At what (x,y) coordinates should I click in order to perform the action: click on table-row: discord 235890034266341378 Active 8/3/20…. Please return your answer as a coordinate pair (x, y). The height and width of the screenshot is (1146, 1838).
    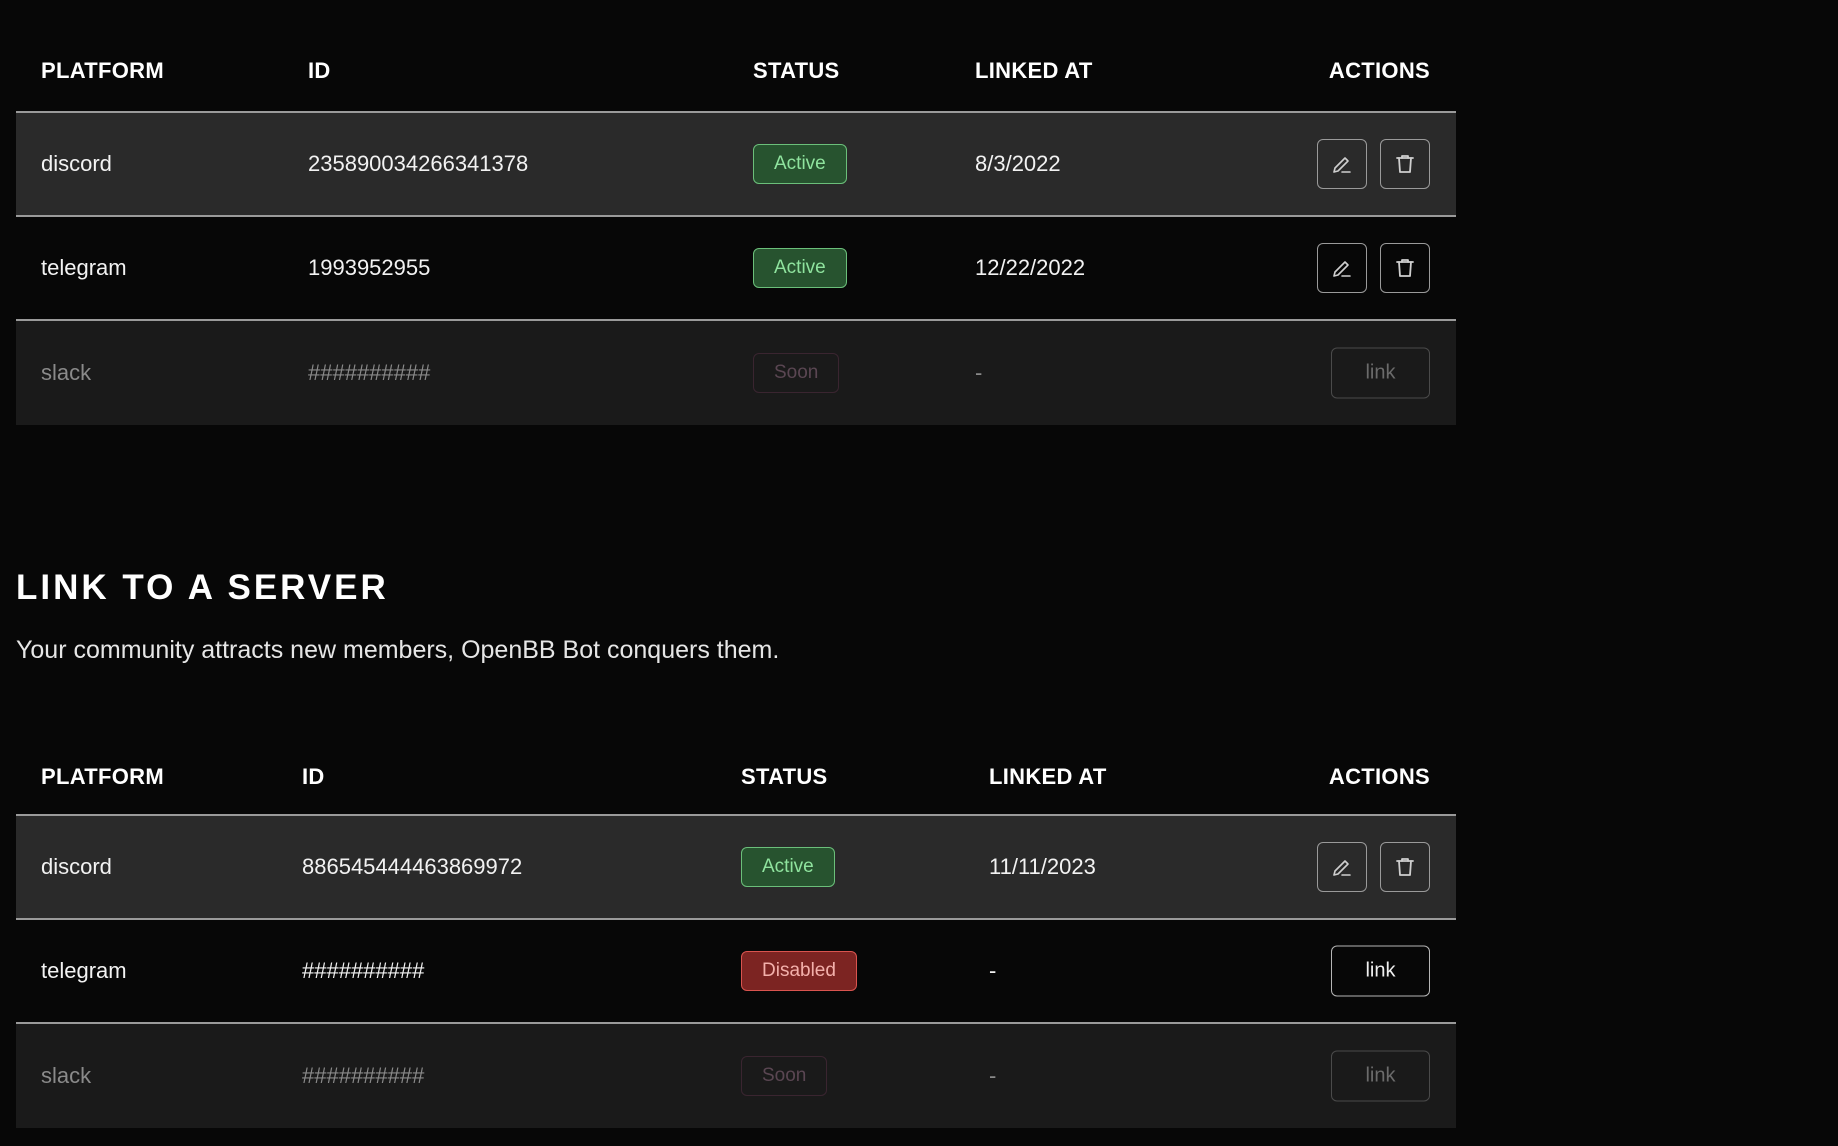
    Looking at the image, I should click on (736, 165).